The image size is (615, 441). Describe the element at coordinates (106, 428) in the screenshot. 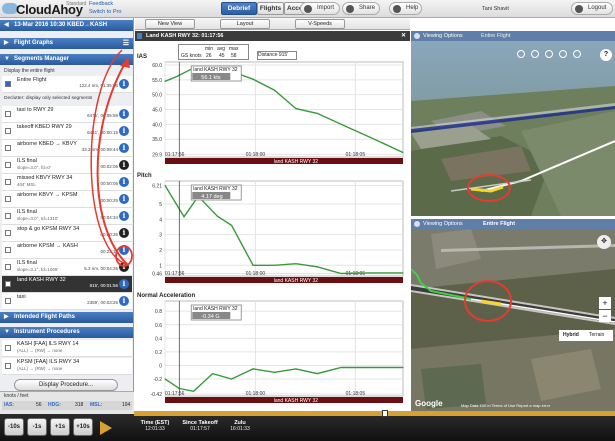

I see `play-icon` at that location.